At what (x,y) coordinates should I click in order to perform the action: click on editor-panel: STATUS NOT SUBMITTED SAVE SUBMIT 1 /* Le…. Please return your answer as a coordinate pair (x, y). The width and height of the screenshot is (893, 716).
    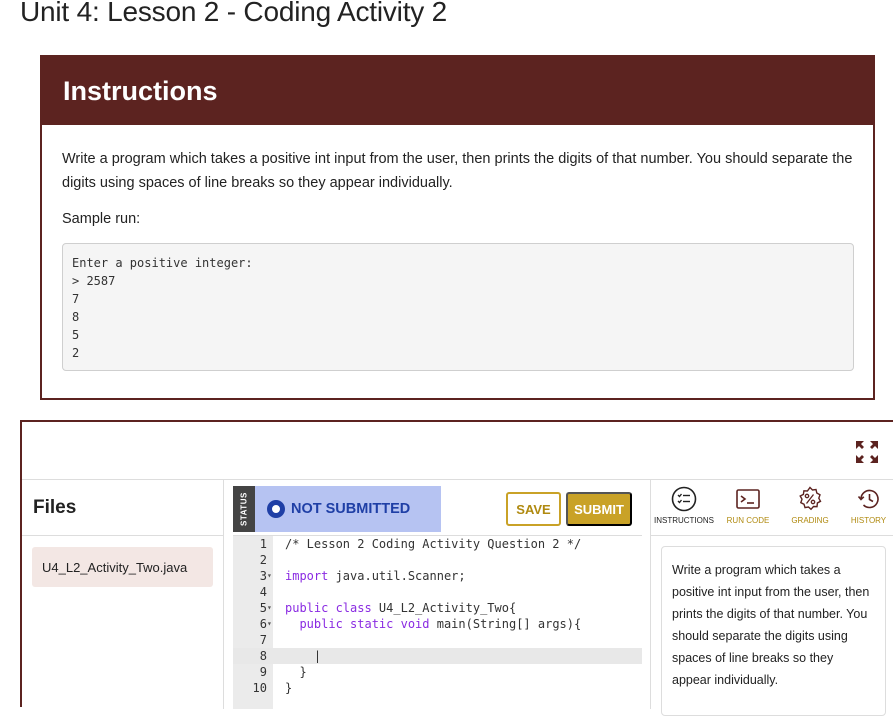
    Looking at the image, I should click on (437, 594).